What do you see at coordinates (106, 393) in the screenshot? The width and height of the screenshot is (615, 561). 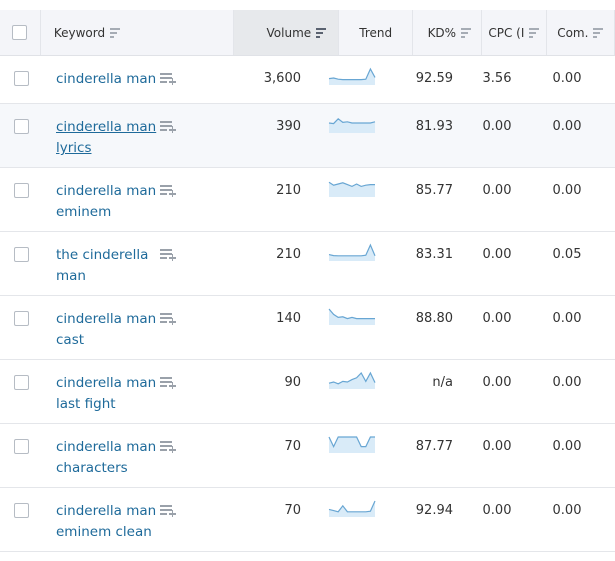 I see `keyword-link: cinderella man last fight` at bounding box center [106, 393].